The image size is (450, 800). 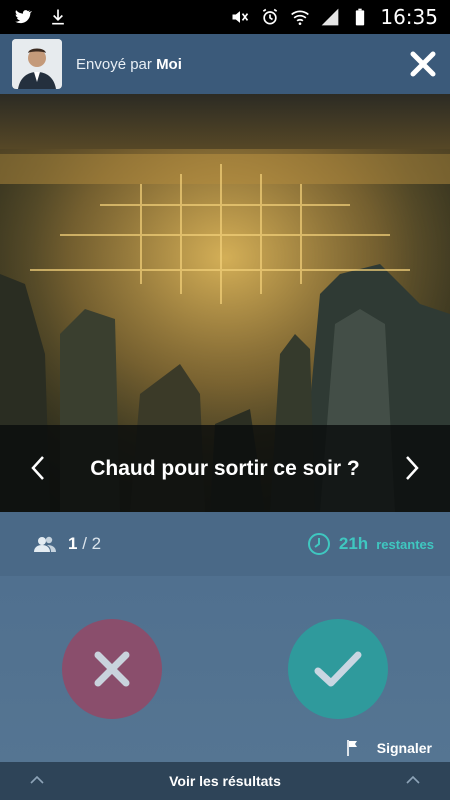 I want to click on caption-bar: Chaud pour sortir ce soir ?, so click(x=225, y=468).